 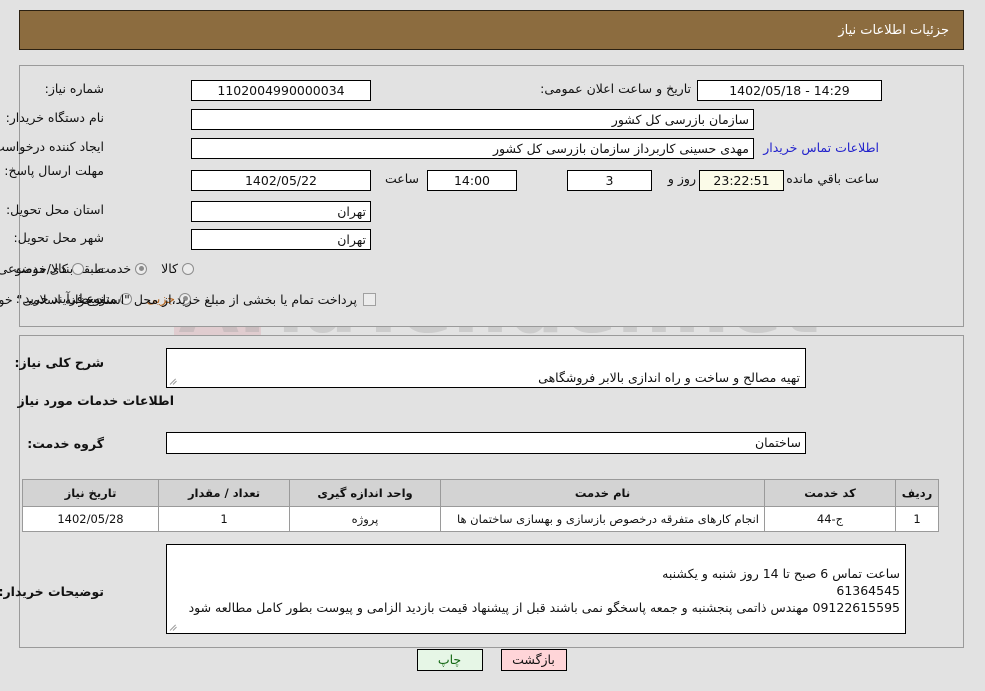 I want to click on creator-label: ایجاد کننده درخواست:, so click(x=52, y=146).